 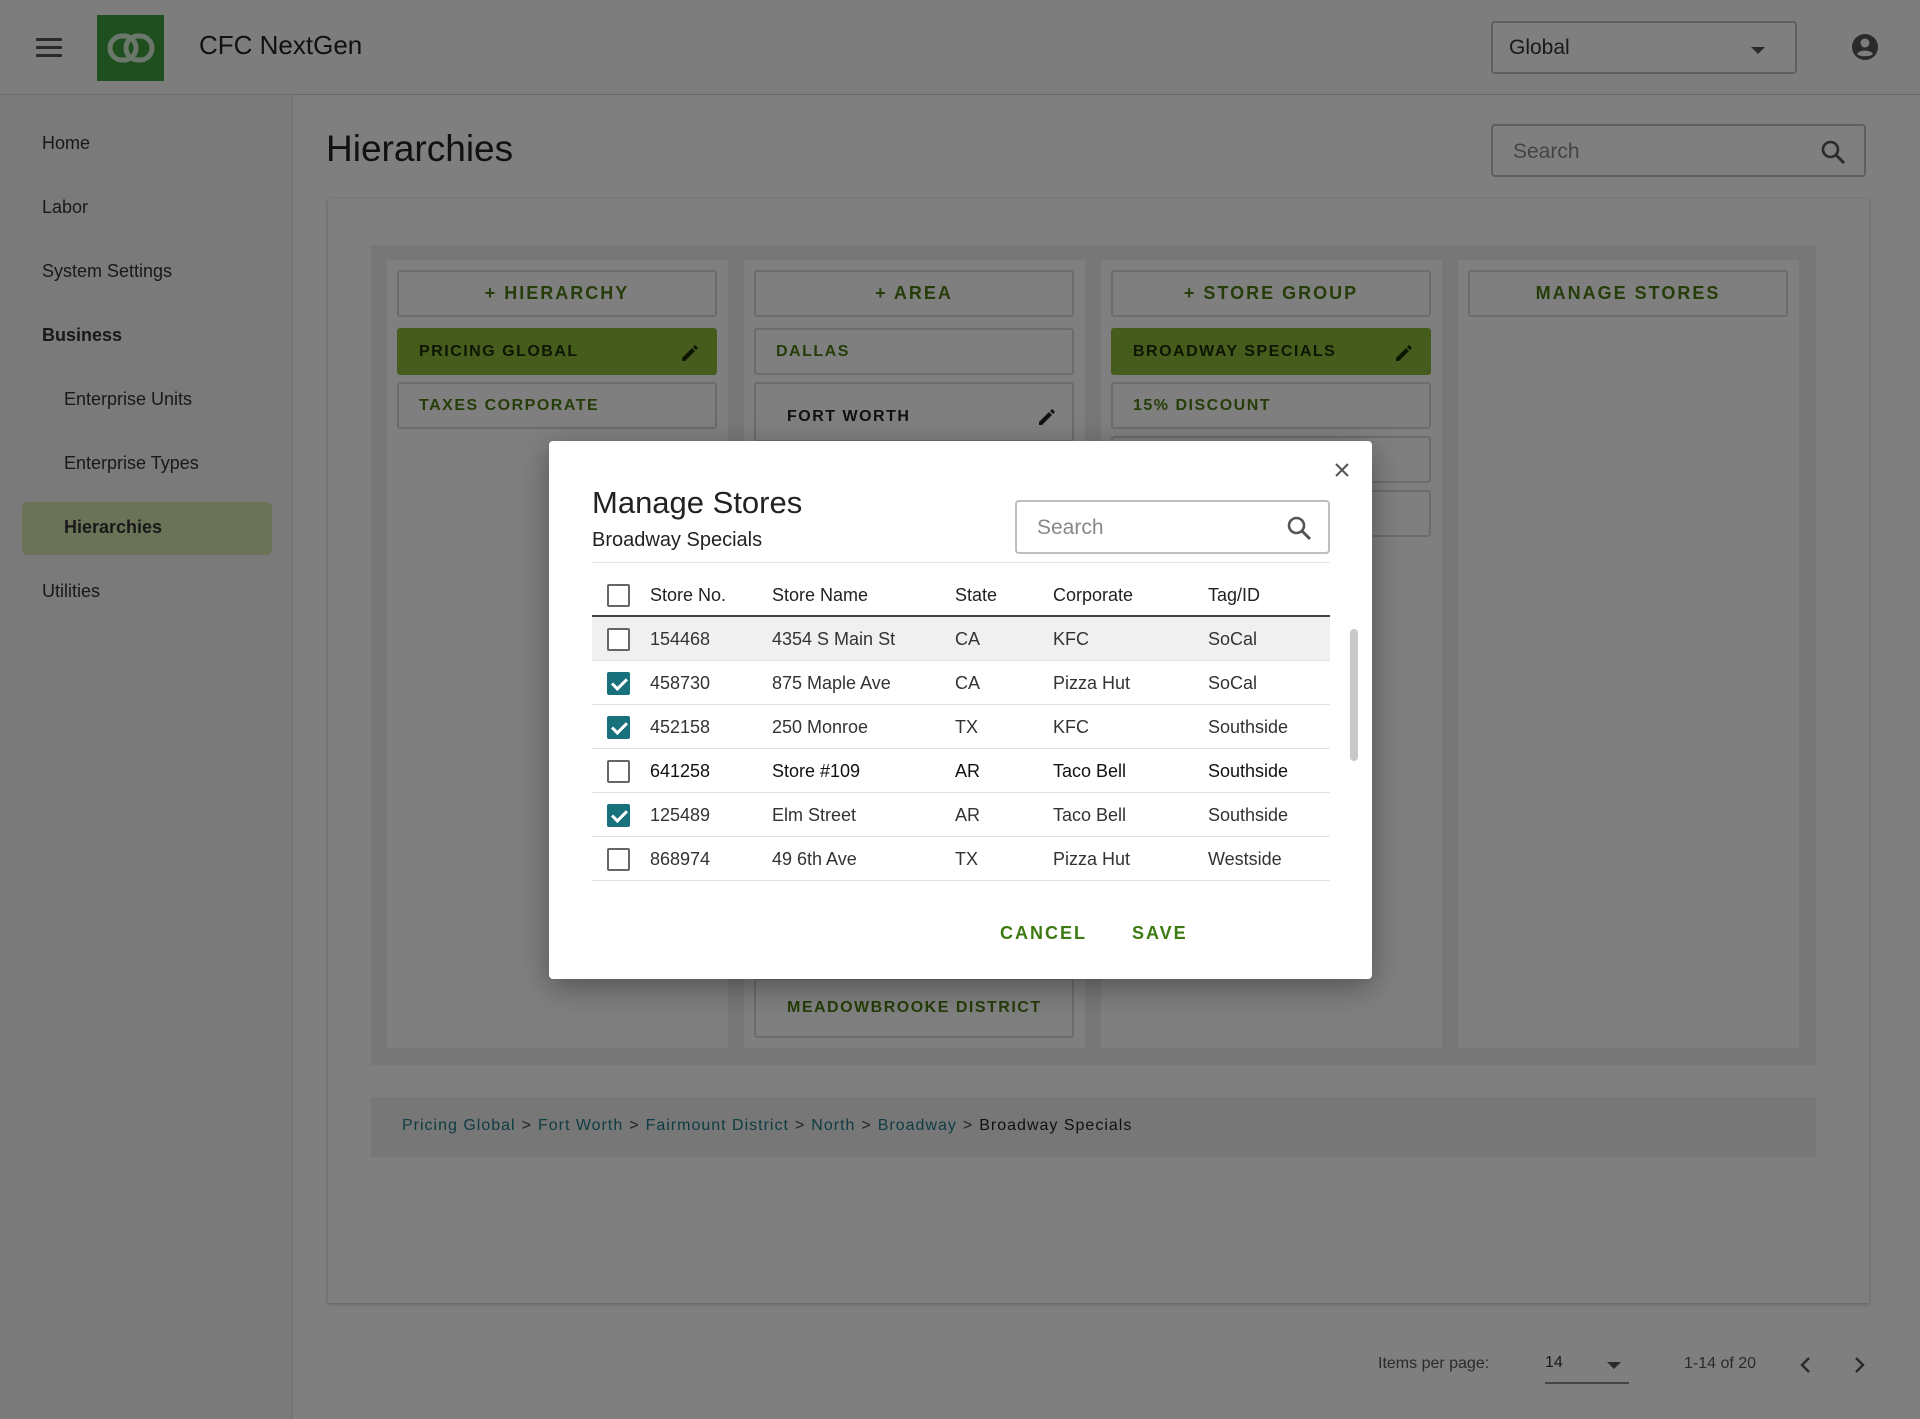 What do you see at coordinates (1234, 595) in the screenshot?
I see `column-header-tag-id: Tag/ID` at bounding box center [1234, 595].